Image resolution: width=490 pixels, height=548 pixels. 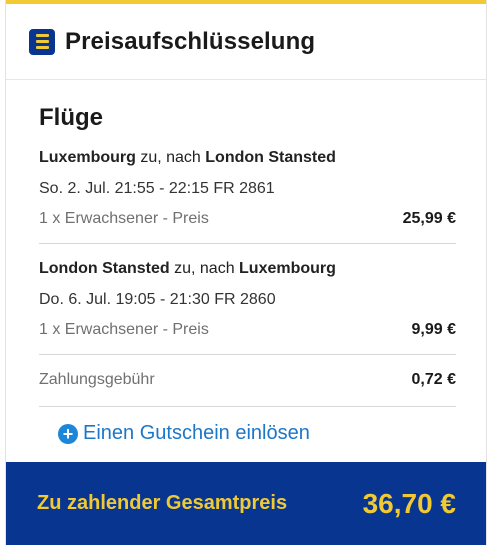 What do you see at coordinates (247, 330) in the screenshot?
I see `fare-row: 1 x Erwachsener - Preis 9,99 €` at bounding box center [247, 330].